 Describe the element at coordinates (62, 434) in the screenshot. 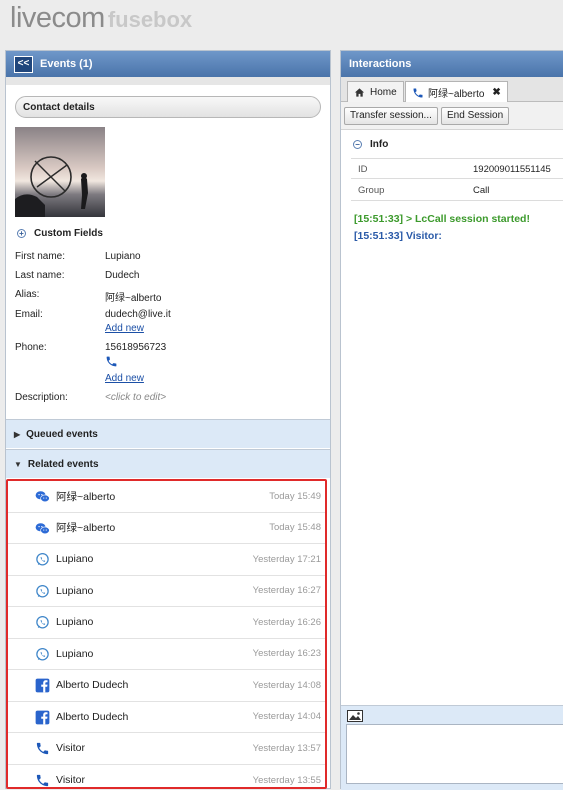

I see `queued-events-label: Queued events` at that location.